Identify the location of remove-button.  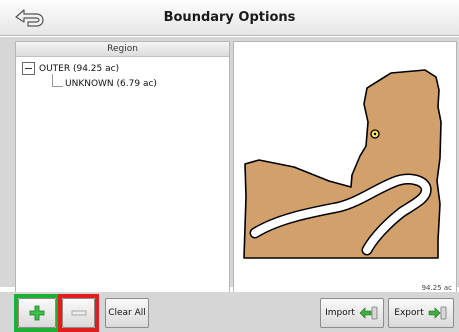
(78, 313).